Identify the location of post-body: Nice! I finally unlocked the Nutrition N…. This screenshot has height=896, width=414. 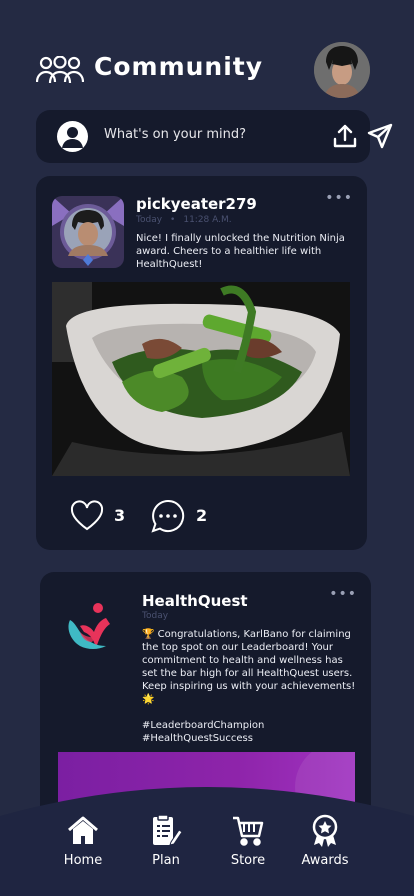
(240, 251).